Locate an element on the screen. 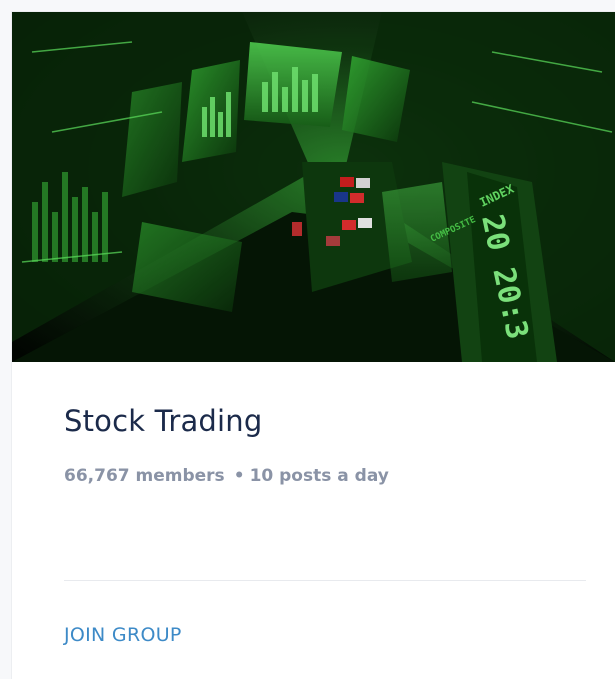  member-count: 66,767 members is located at coordinates (144, 476).